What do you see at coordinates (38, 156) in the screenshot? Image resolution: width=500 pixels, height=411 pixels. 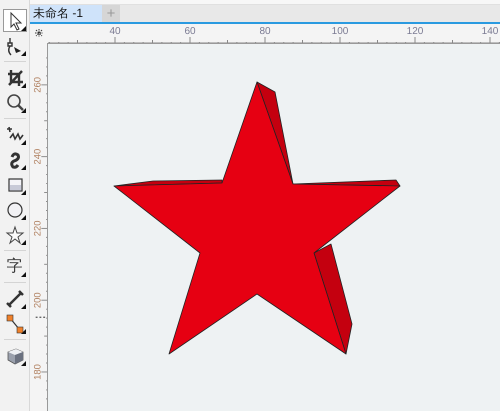 I see `ruler-label: 240` at bounding box center [38, 156].